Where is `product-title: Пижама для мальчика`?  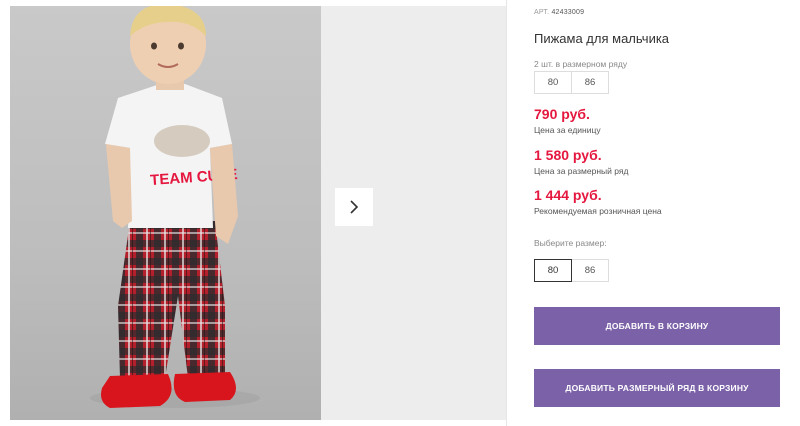 product-title: Пижама для мальчика is located at coordinates (602, 38).